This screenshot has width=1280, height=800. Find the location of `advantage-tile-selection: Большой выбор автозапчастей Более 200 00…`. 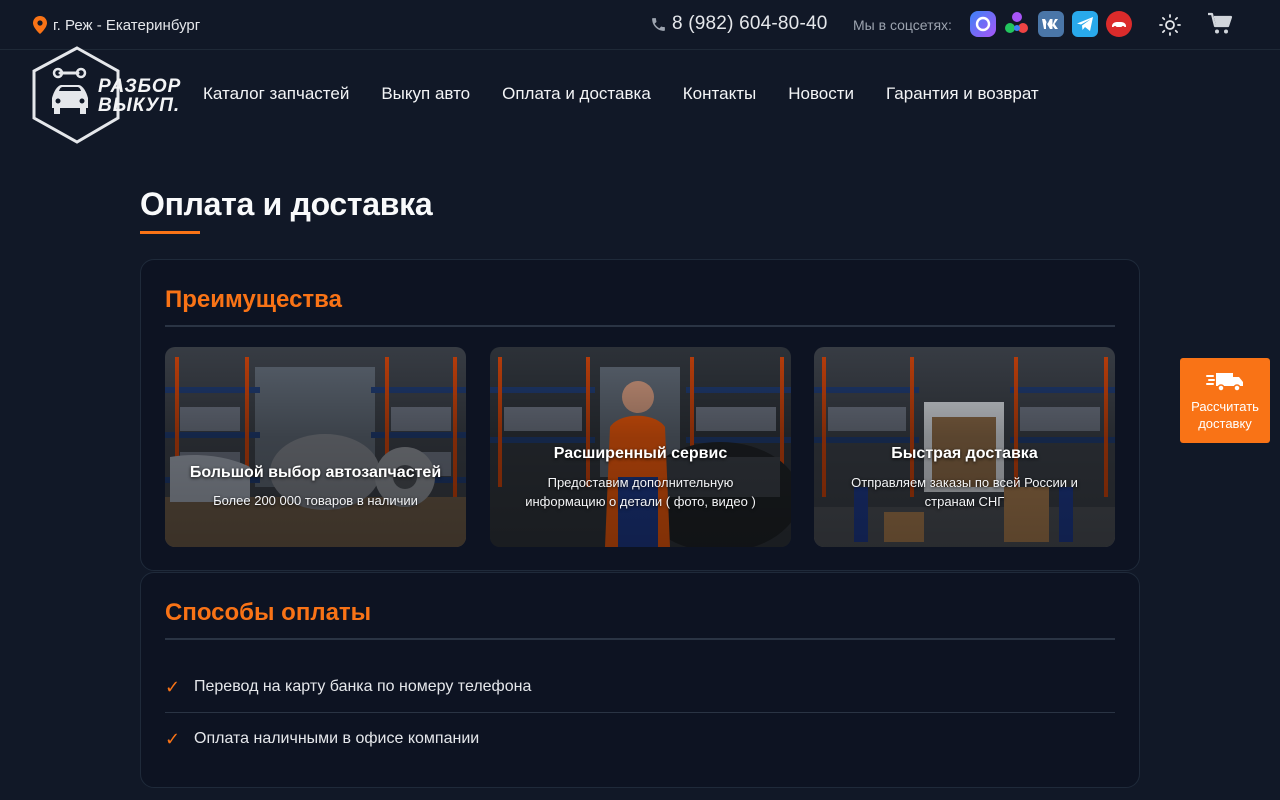

advantage-tile-selection: Большой выбор автозапчастей Более 200 00… is located at coordinates (315, 447).